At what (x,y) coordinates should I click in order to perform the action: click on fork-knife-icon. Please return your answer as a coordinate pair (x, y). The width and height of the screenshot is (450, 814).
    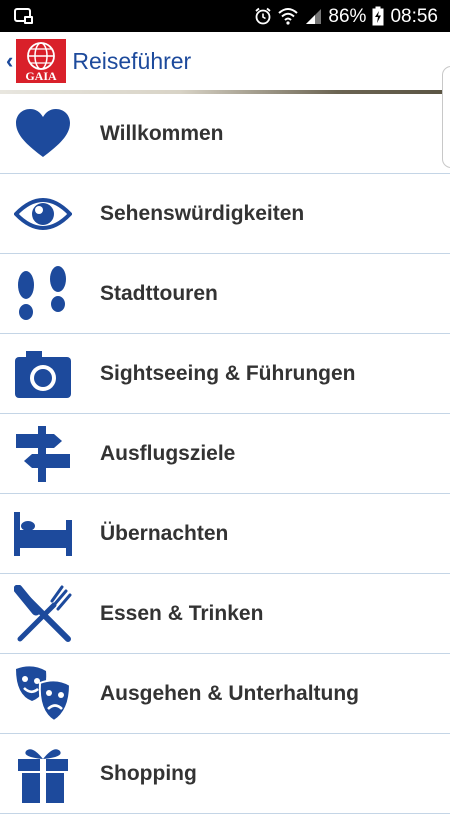
    Looking at the image, I should click on (43, 614).